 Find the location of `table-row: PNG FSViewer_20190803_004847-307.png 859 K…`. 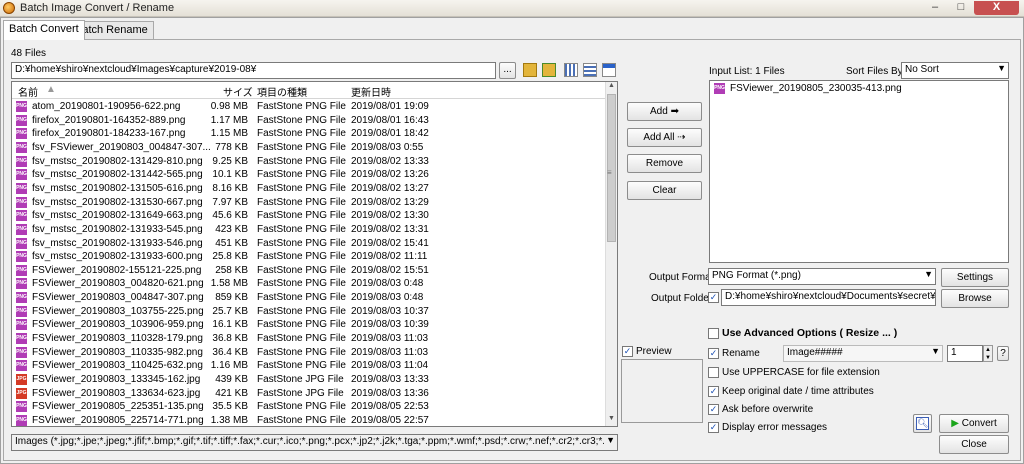

table-row: PNG FSViewer_20190803_004847-307.png 859 K… is located at coordinates (309, 299).